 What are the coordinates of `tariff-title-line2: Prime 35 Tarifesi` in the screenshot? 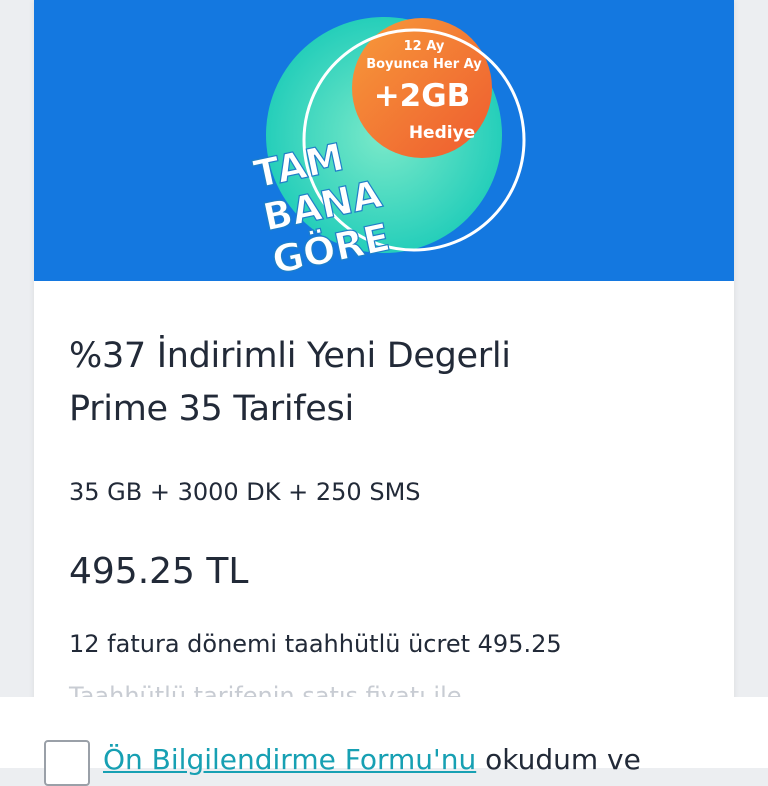 It's located at (211, 409).